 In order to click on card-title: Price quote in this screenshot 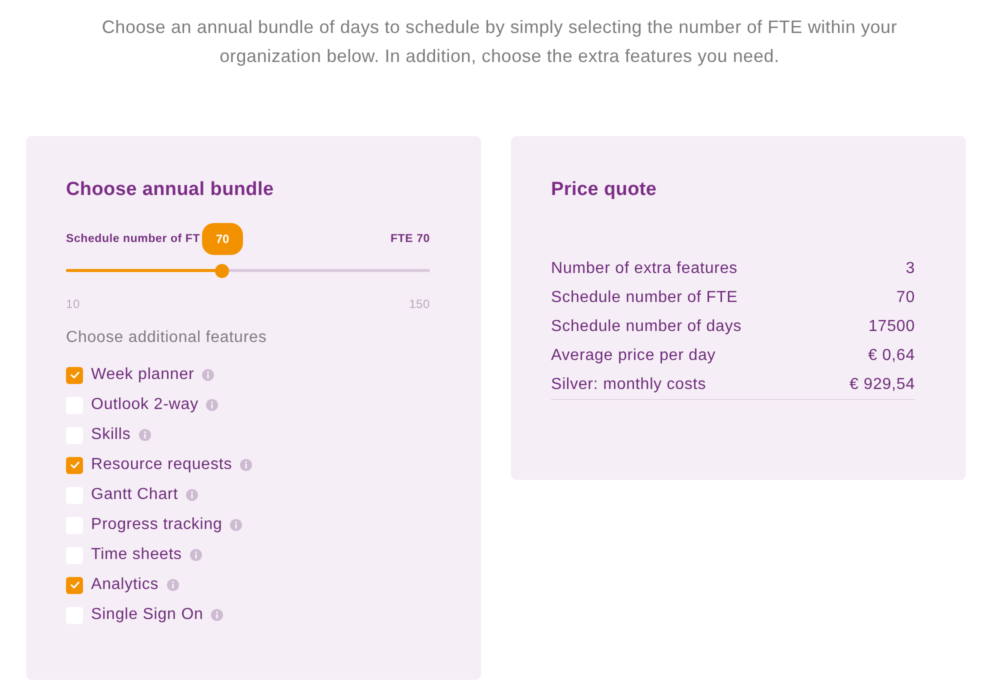, I will do `click(604, 190)`.